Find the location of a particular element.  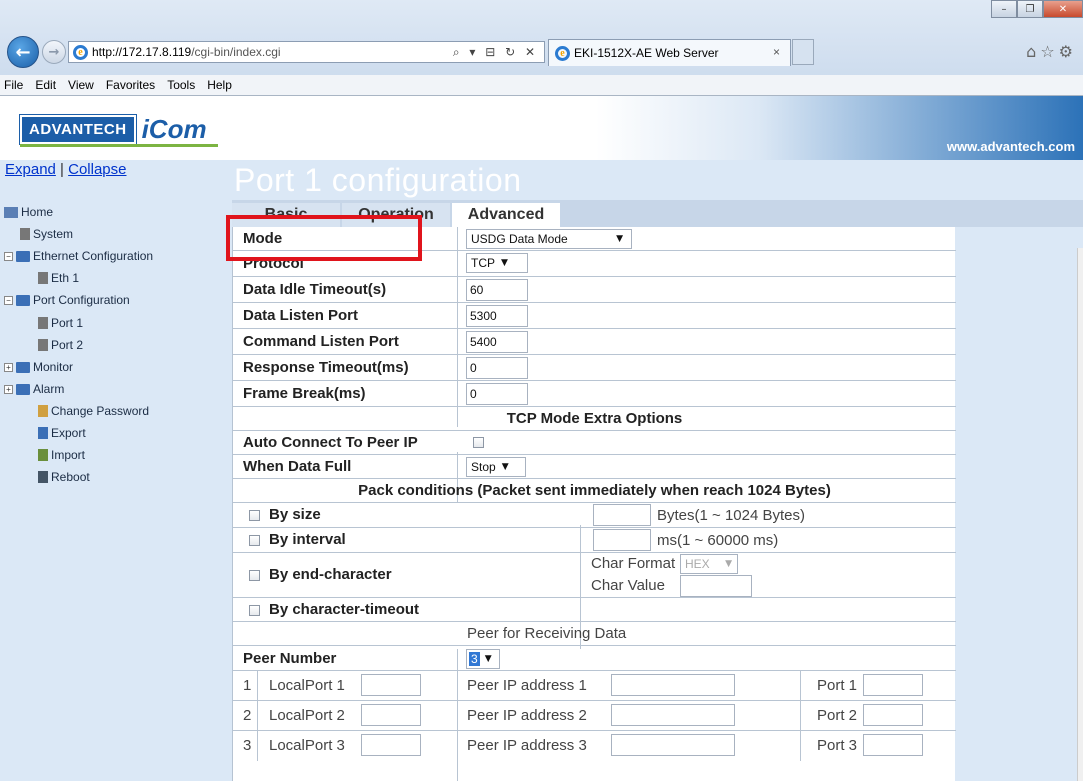

sidebar-item-port2: Port 2 is located at coordinates (60, 345).